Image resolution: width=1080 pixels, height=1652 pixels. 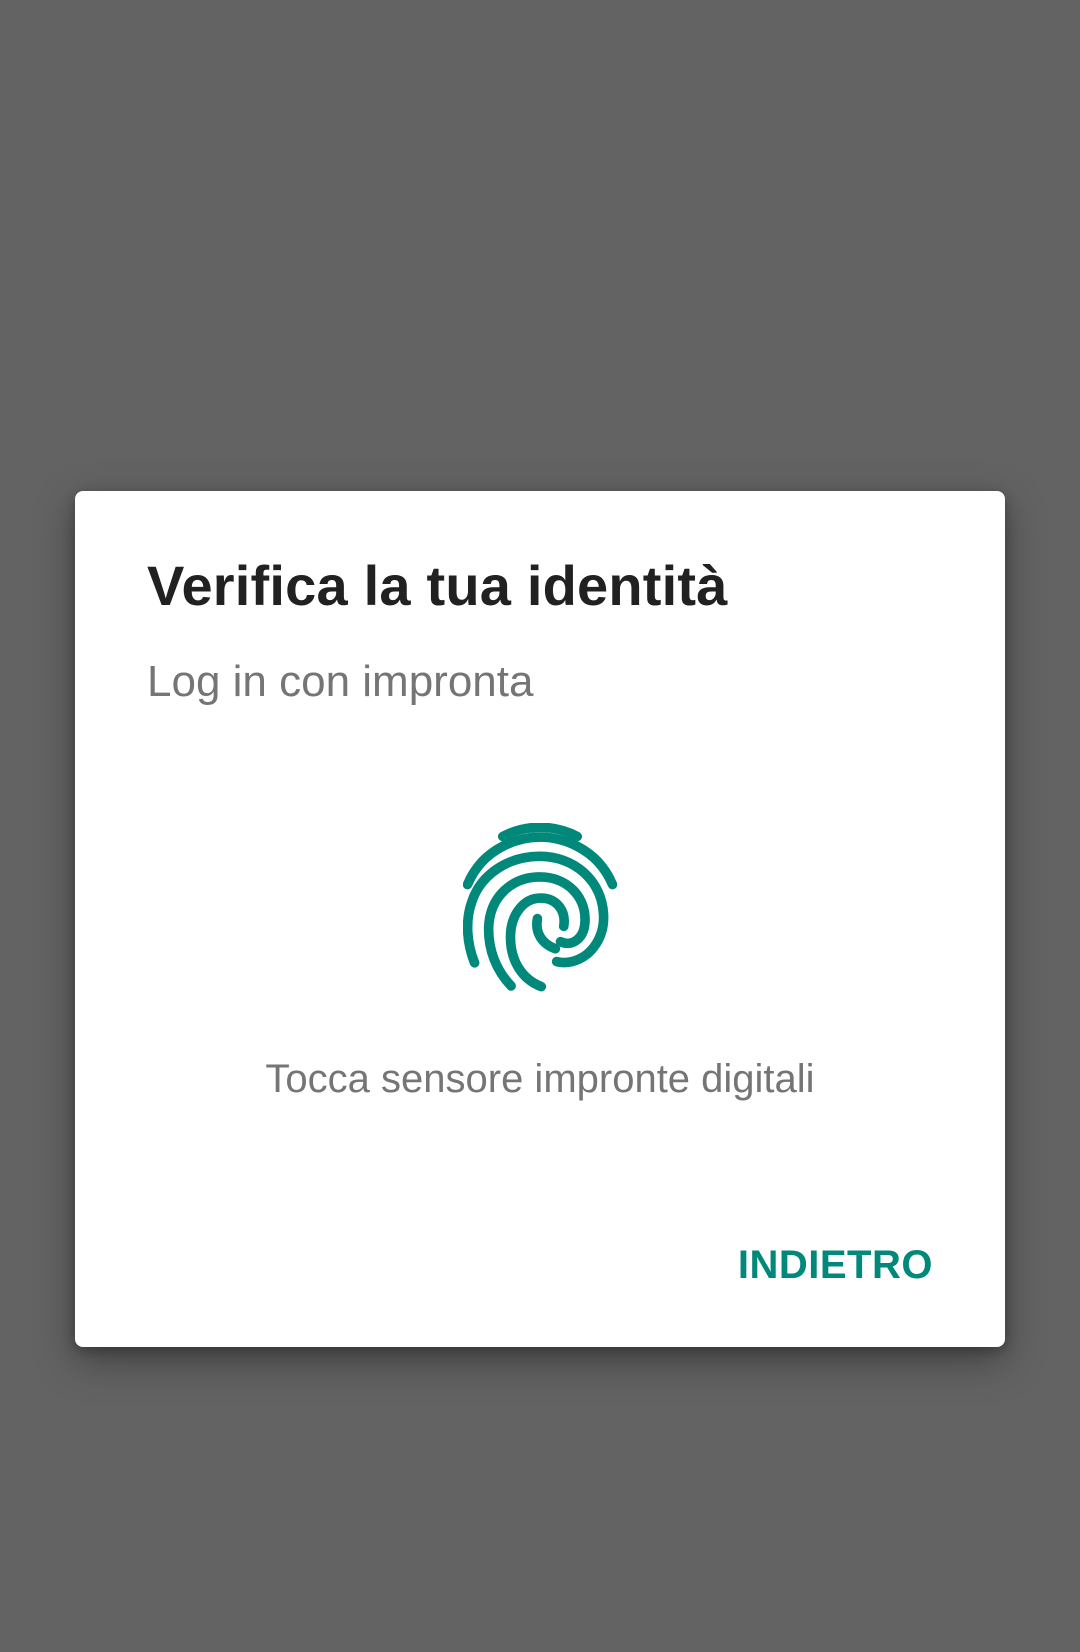 What do you see at coordinates (437, 585) in the screenshot?
I see `dialog-title: Verifica la tua identità` at bounding box center [437, 585].